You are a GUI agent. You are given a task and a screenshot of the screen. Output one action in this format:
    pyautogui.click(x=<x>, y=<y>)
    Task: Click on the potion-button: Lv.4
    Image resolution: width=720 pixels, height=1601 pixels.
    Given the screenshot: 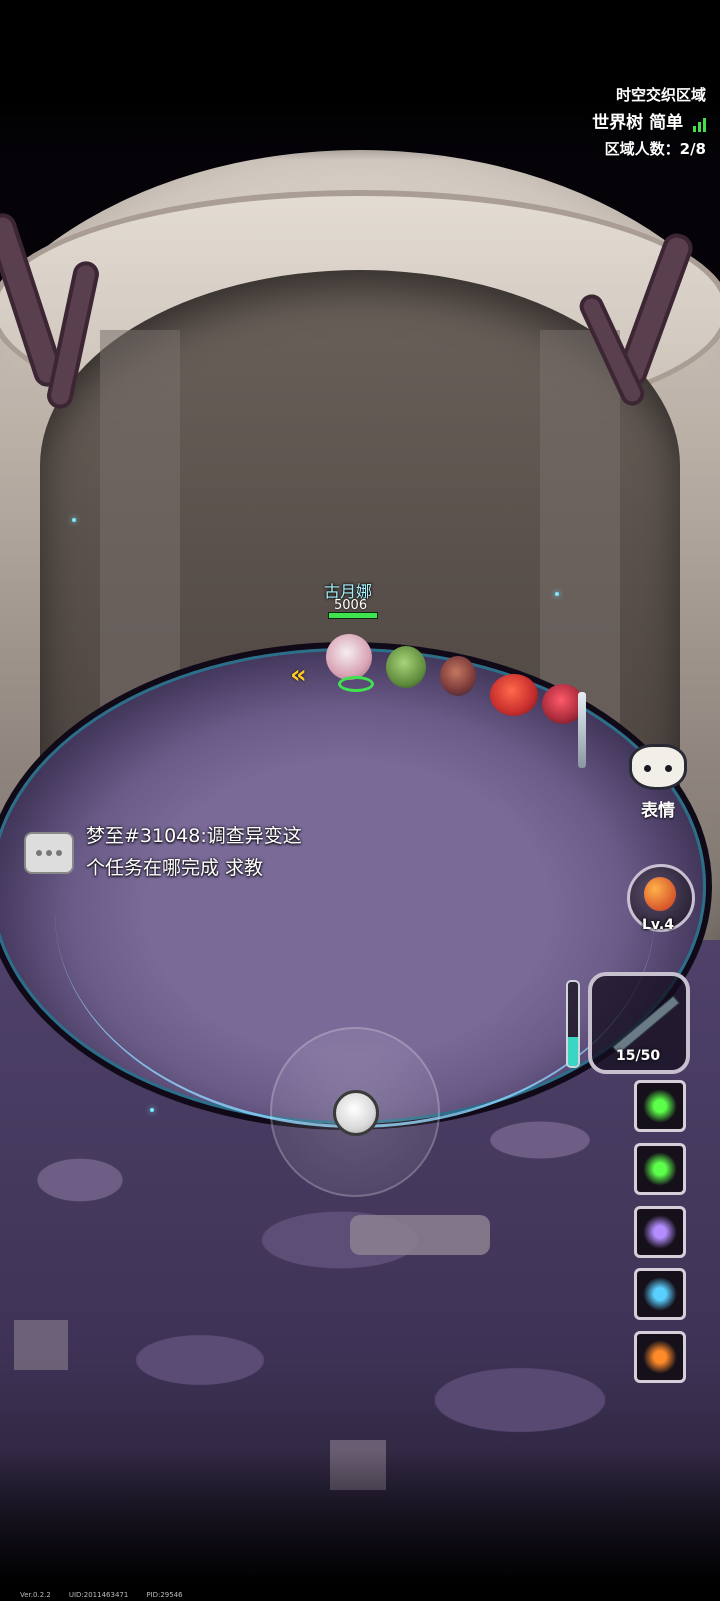 What is the action you would take?
    pyautogui.click(x=661, y=898)
    